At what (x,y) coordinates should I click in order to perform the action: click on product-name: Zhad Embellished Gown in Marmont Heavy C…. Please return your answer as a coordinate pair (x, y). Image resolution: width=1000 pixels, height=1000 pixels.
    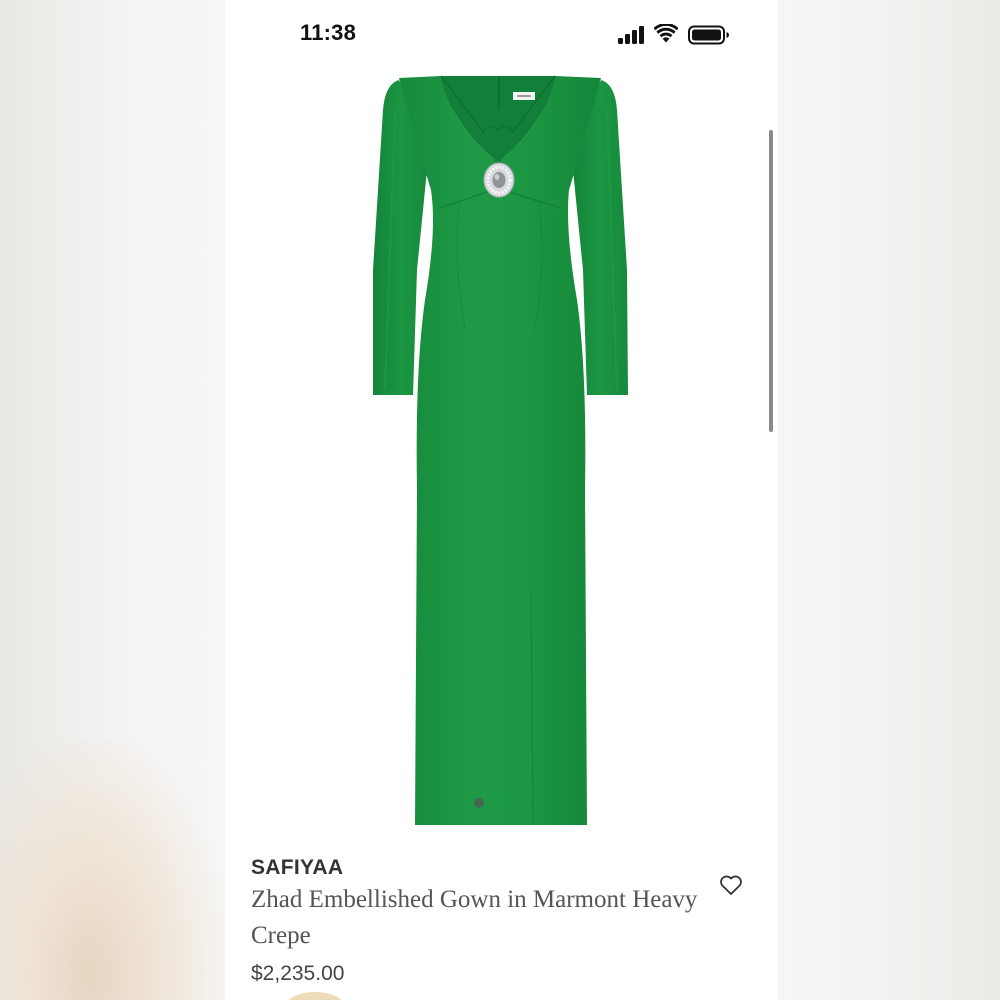
    Looking at the image, I should click on (481, 918).